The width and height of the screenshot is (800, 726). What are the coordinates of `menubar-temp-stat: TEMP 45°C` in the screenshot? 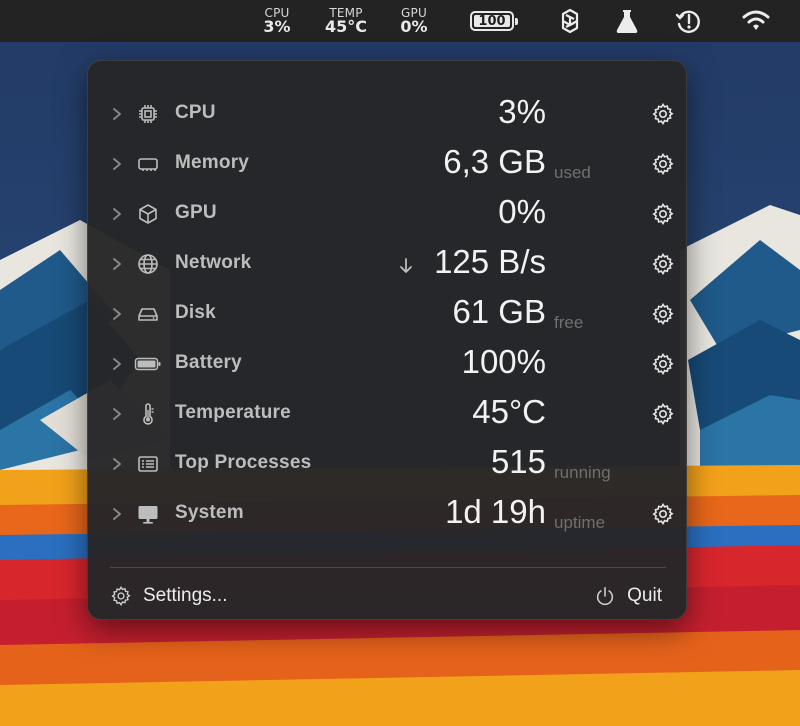 It's located at (346, 21).